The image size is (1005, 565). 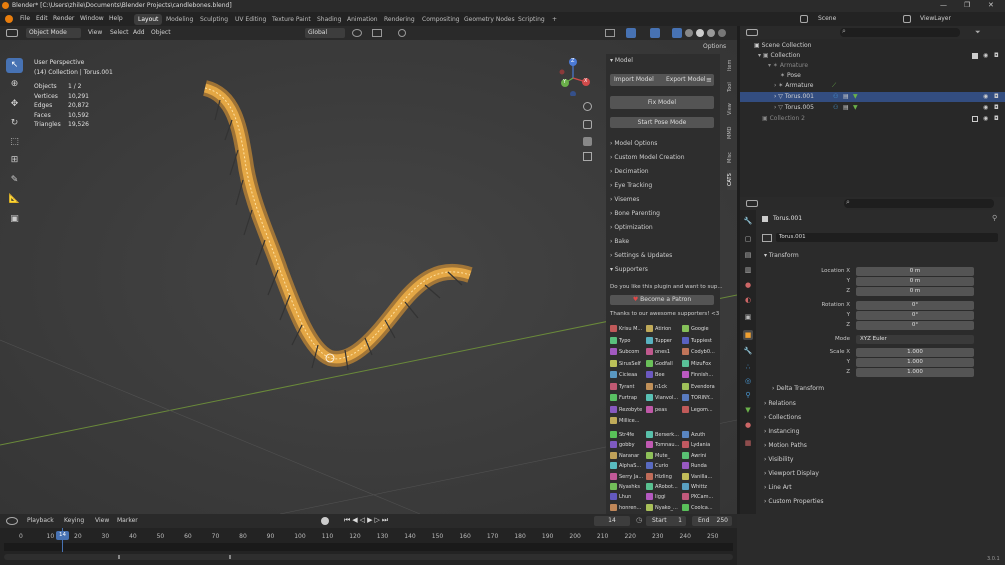 What do you see at coordinates (693, 435) in the screenshot?
I see `supporter-entry: Azuth` at bounding box center [693, 435].